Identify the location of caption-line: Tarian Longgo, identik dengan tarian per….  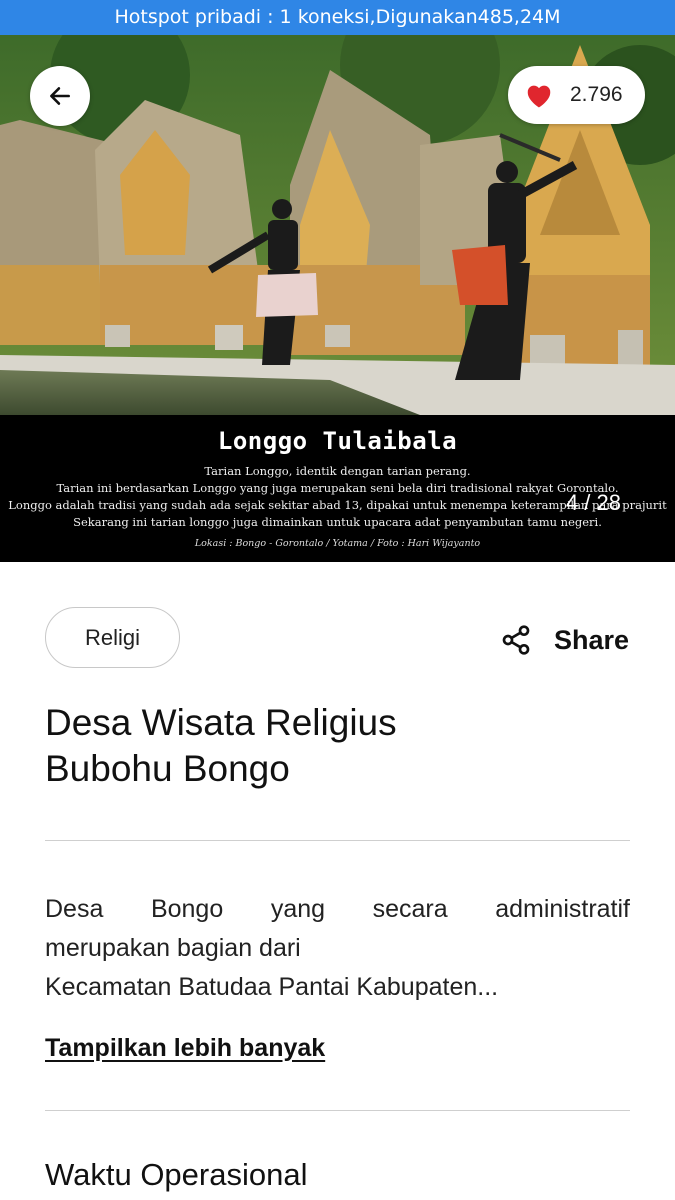
(337, 471).